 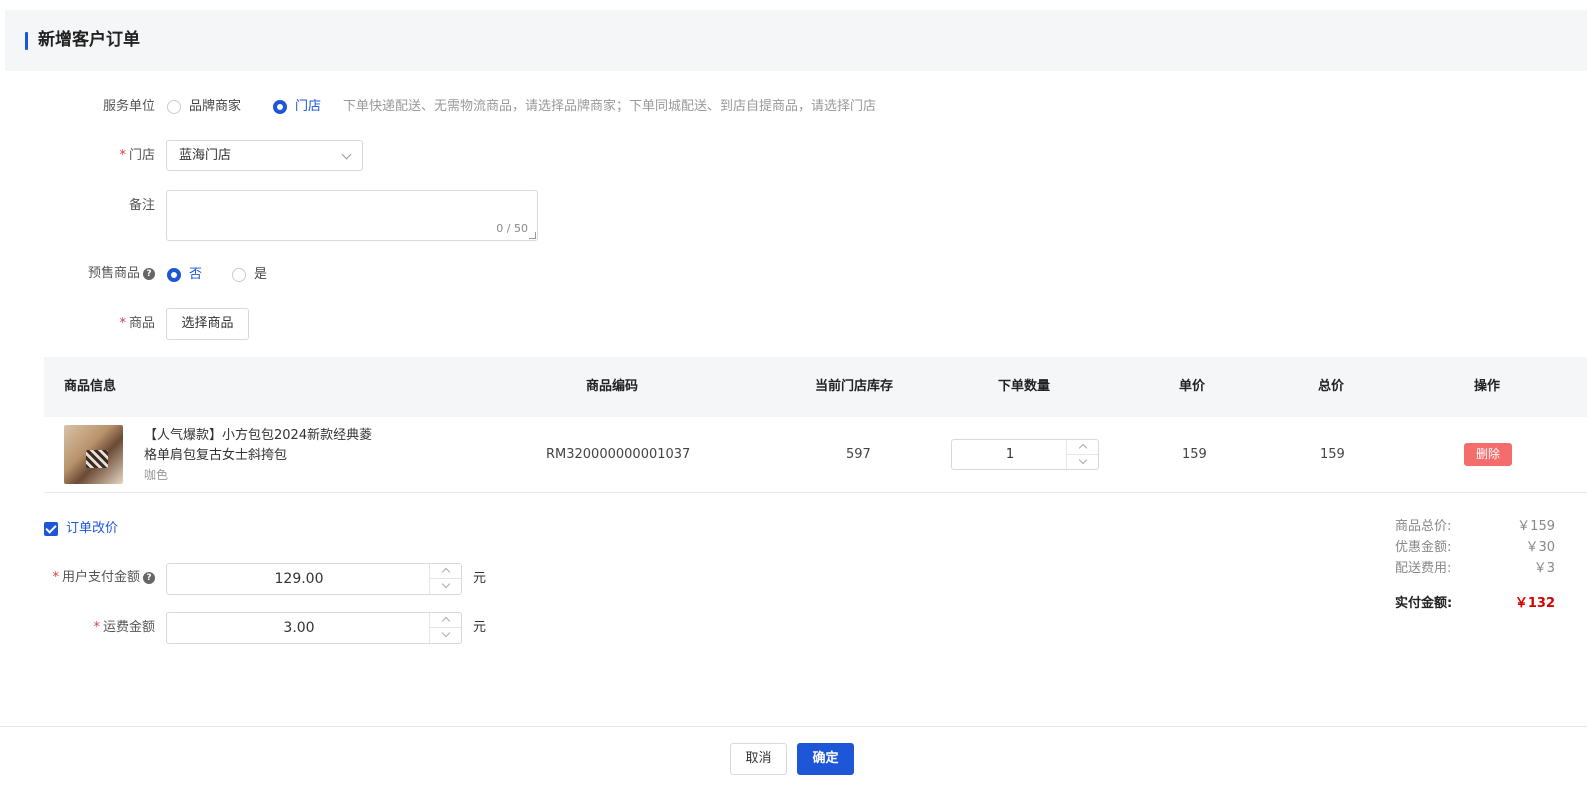 What do you see at coordinates (825, 759) in the screenshot?
I see `confirm-button: 确定` at bounding box center [825, 759].